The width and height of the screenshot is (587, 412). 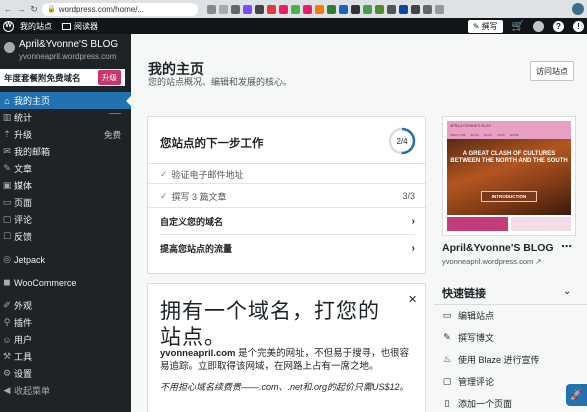 I want to click on back-arrow-icon: ←, so click(x=8, y=9).